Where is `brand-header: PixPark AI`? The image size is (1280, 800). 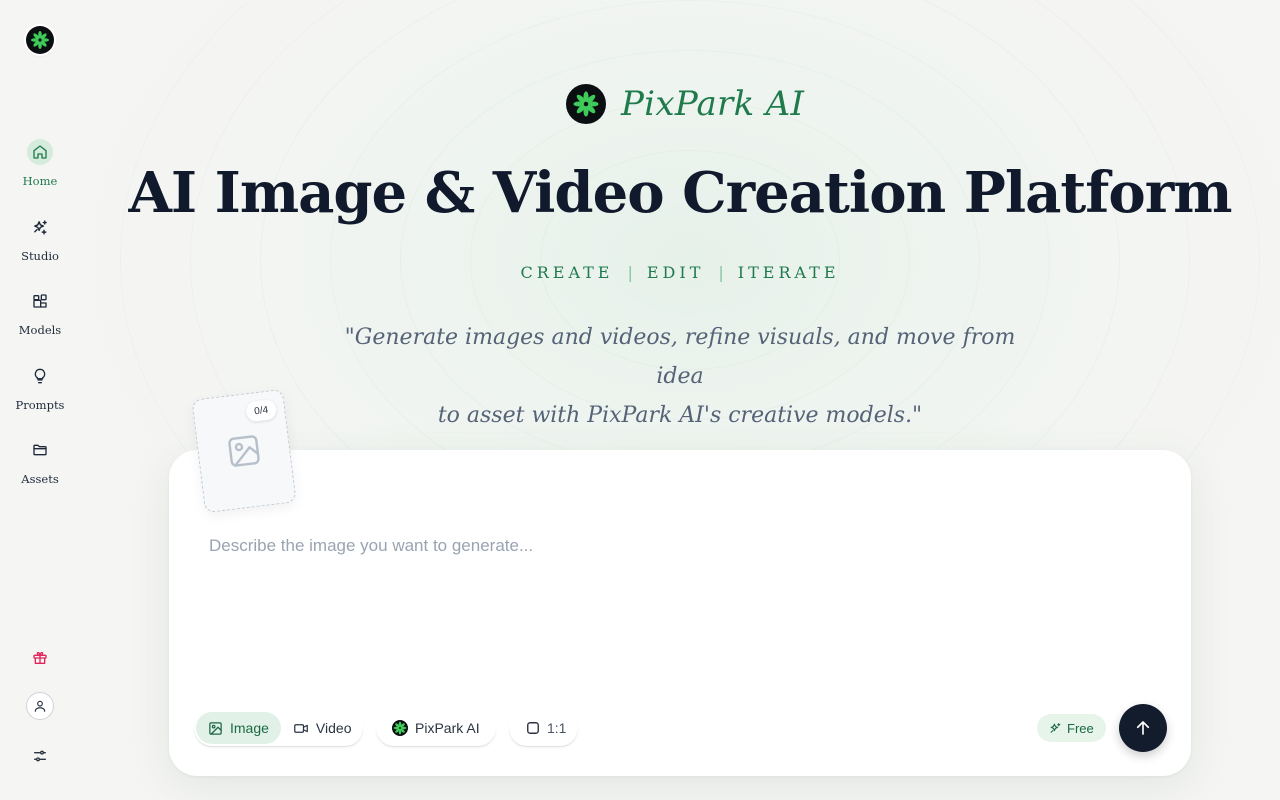 brand-header: PixPark AI is located at coordinates (685, 104).